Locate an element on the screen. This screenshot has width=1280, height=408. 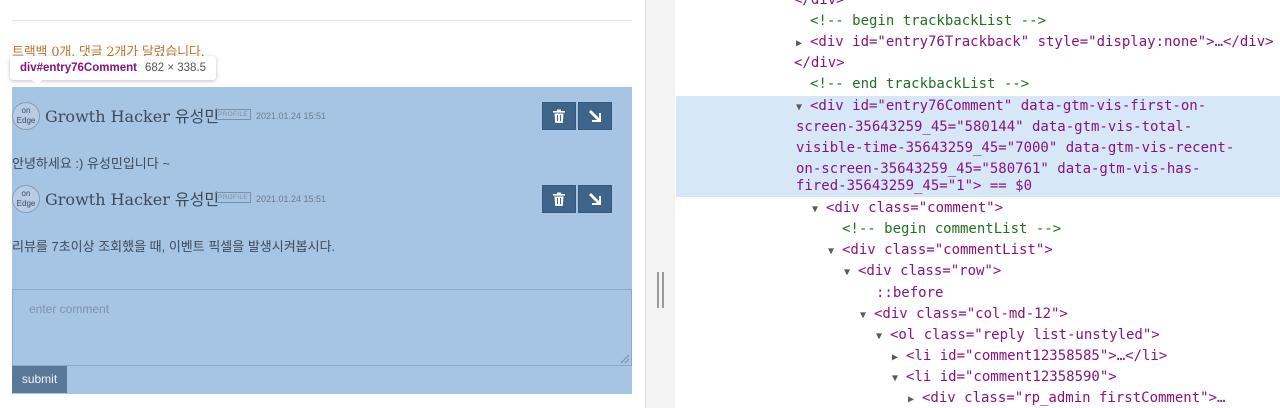
inspect-tooltip: div#entry76Comment 682 × 338.5 is located at coordinates (113, 70).